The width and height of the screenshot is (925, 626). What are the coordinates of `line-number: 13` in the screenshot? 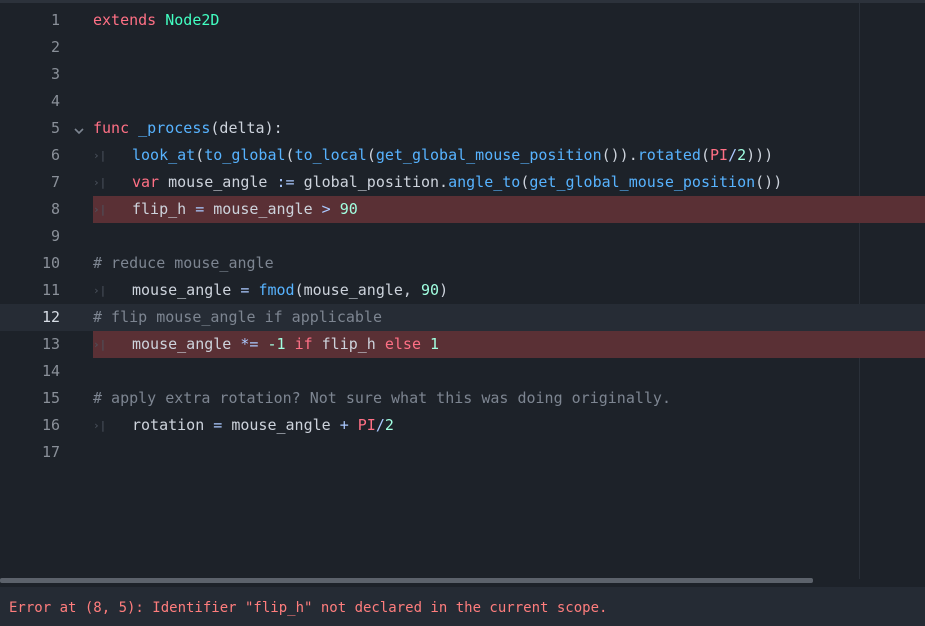 It's located at (50, 344).